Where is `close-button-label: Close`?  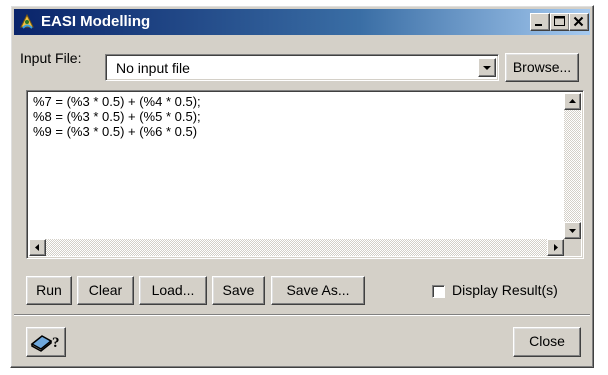
close-button-label: Close is located at coordinates (547, 341).